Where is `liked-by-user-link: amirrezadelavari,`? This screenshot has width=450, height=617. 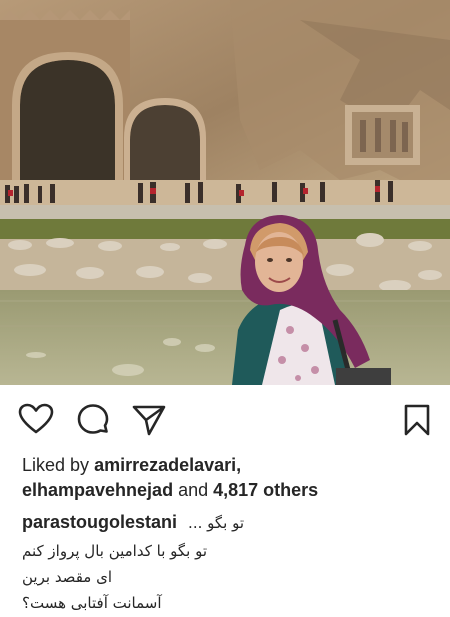 liked-by-user-link: amirrezadelavari, is located at coordinates (167, 465).